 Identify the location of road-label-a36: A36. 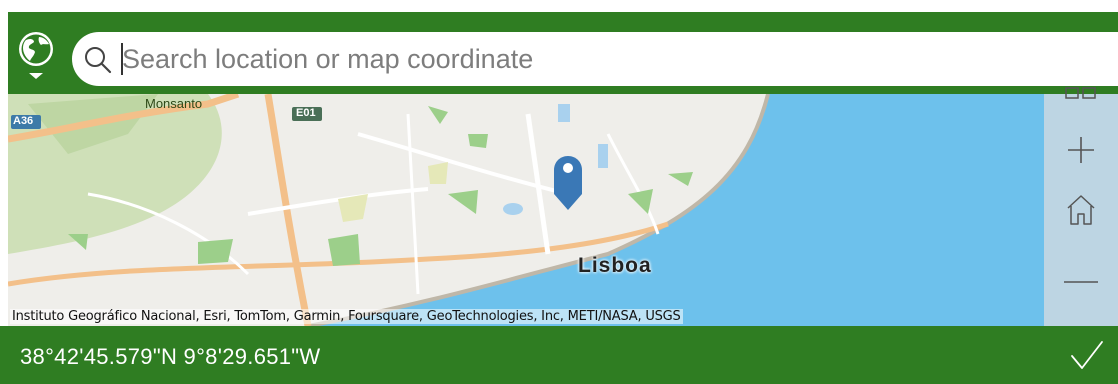
(23, 121).